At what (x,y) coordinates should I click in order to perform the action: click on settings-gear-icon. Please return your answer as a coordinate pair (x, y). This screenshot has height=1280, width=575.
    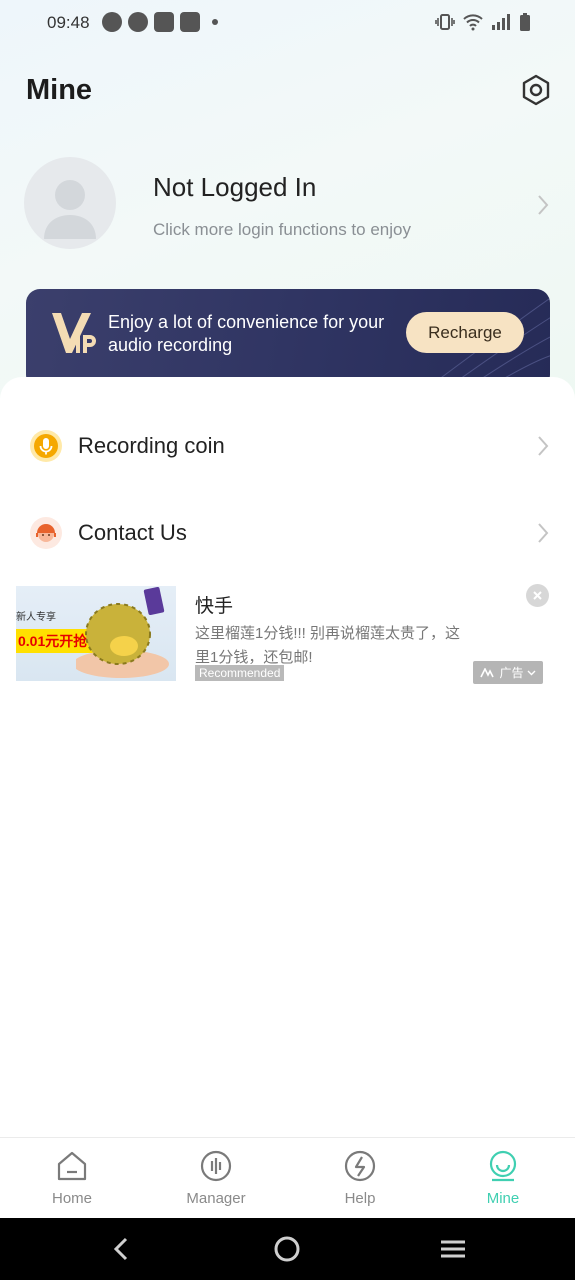
    Looking at the image, I should click on (536, 90).